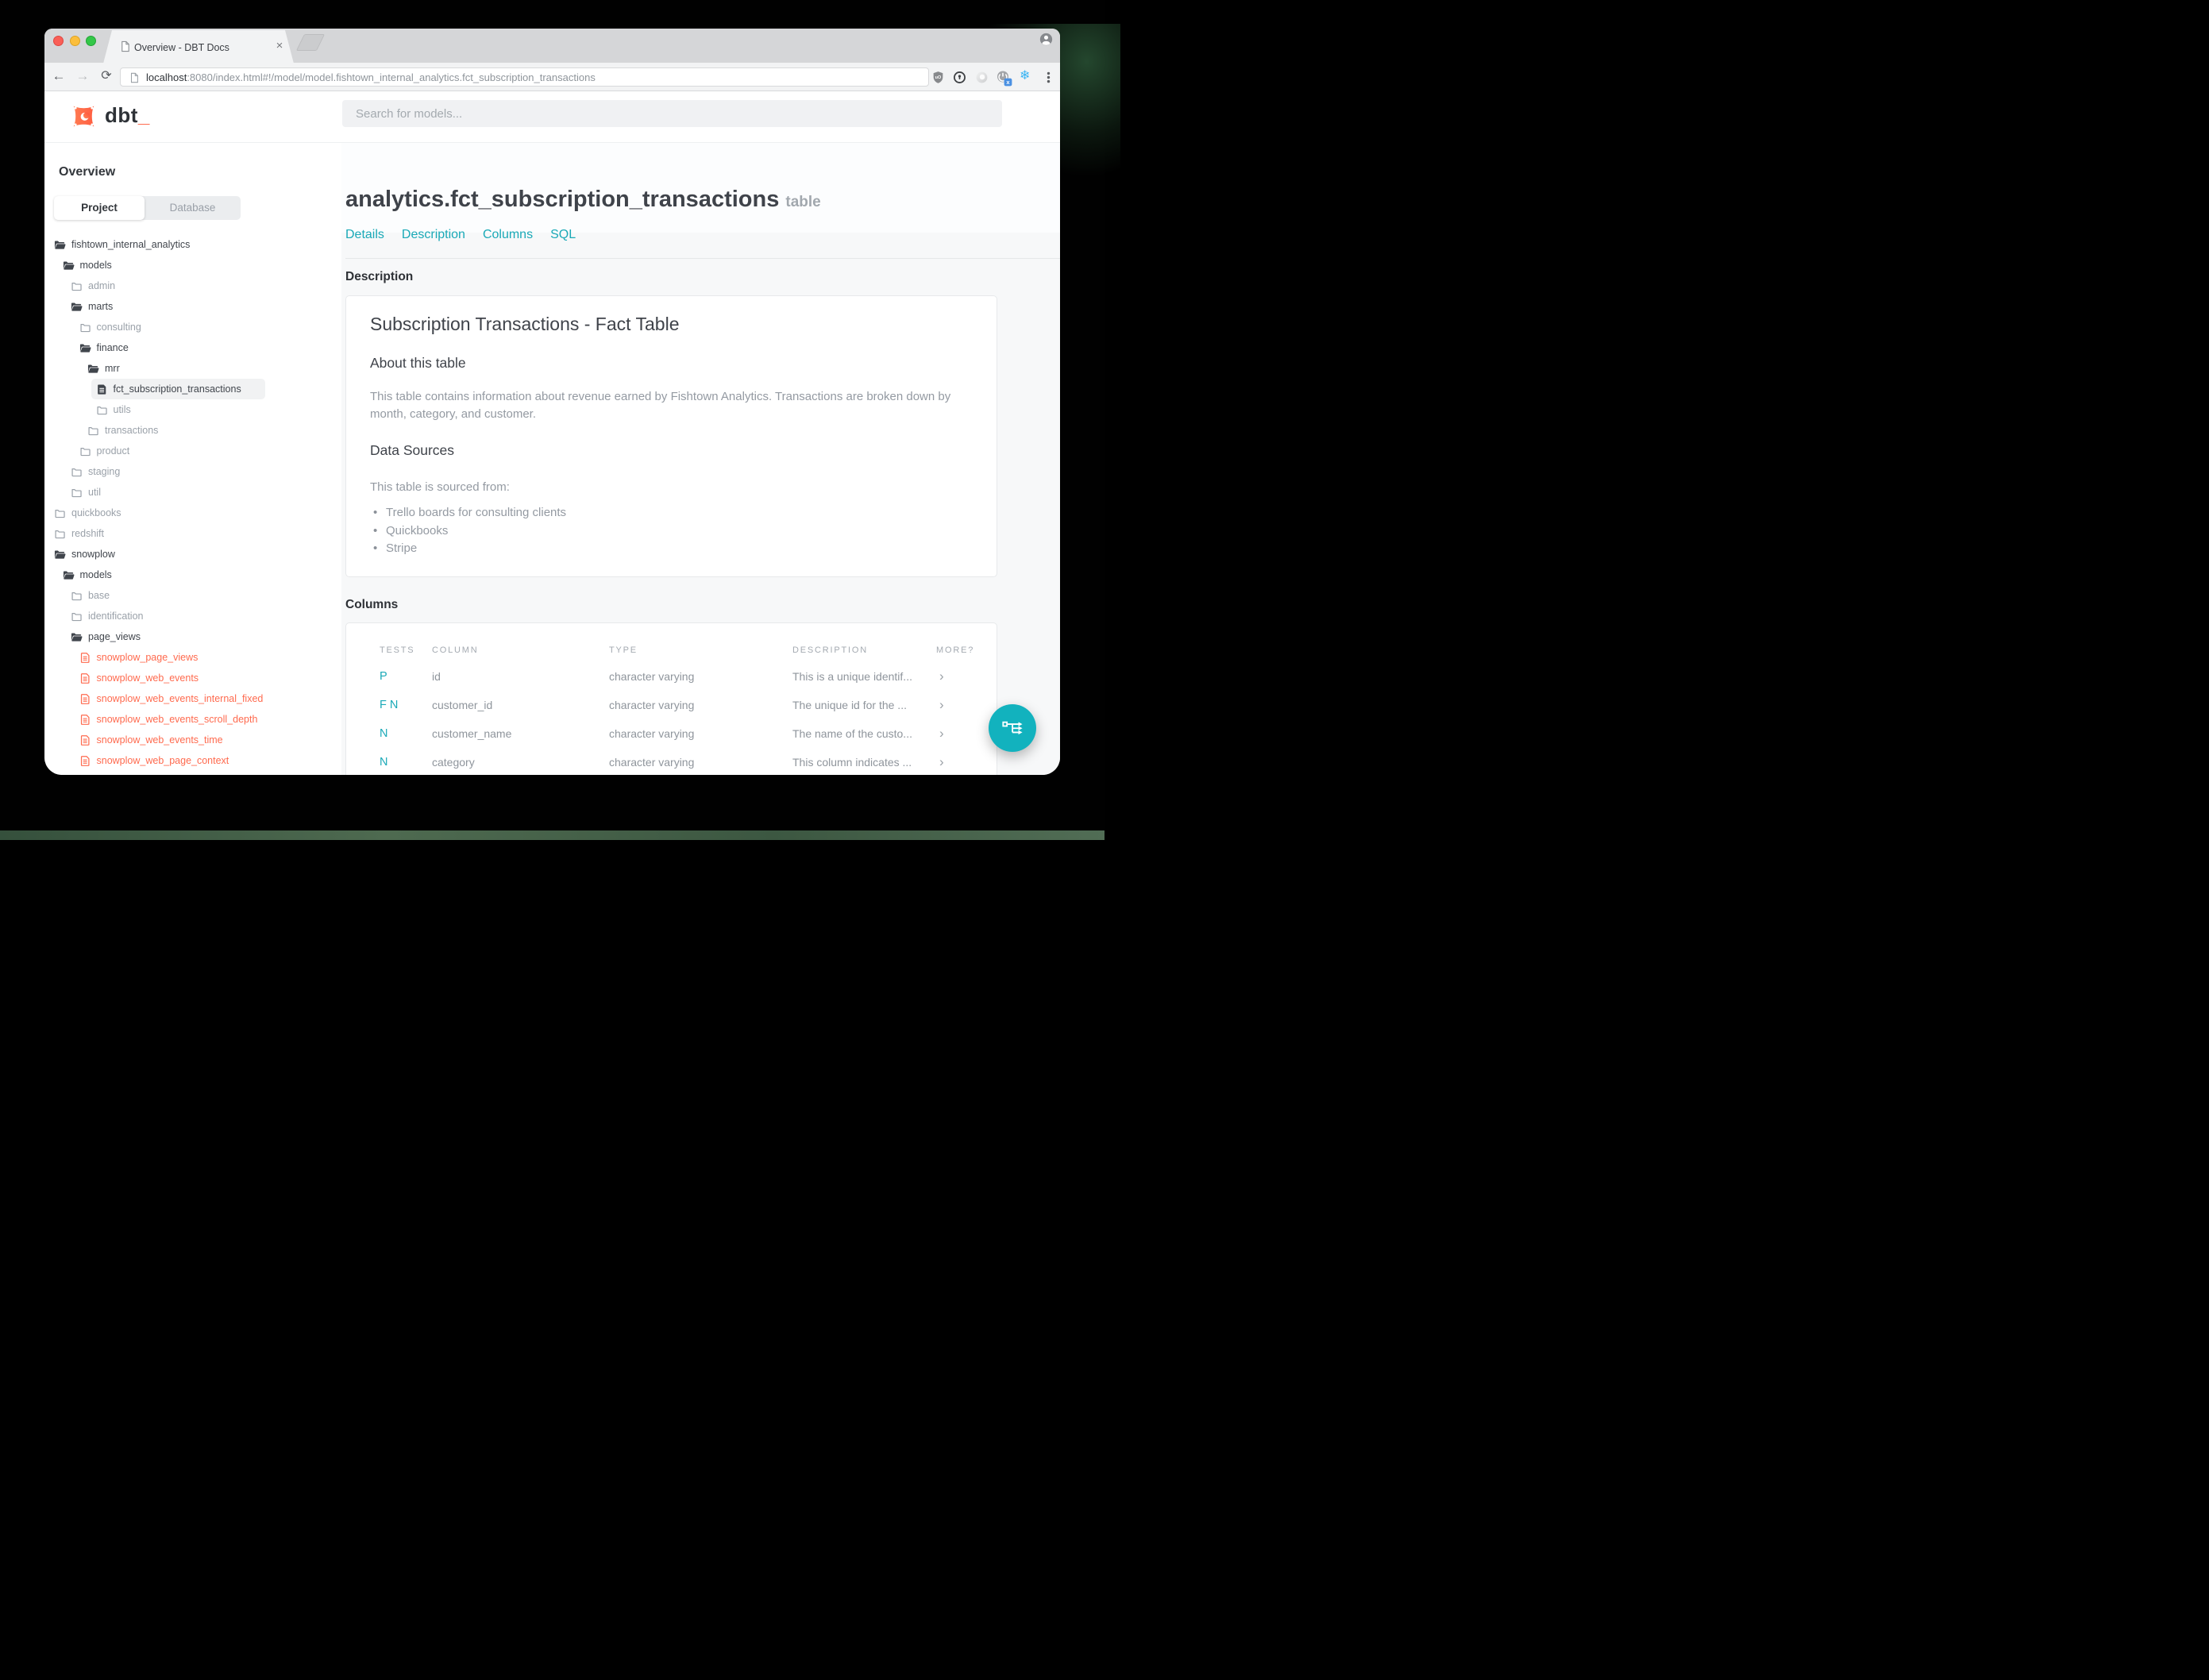 Image resolution: width=2209 pixels, height=1680 pixels. Describe the element at coordinates (192, 409) in the screenshot. I see `tree-item-utils: utils` at that location.